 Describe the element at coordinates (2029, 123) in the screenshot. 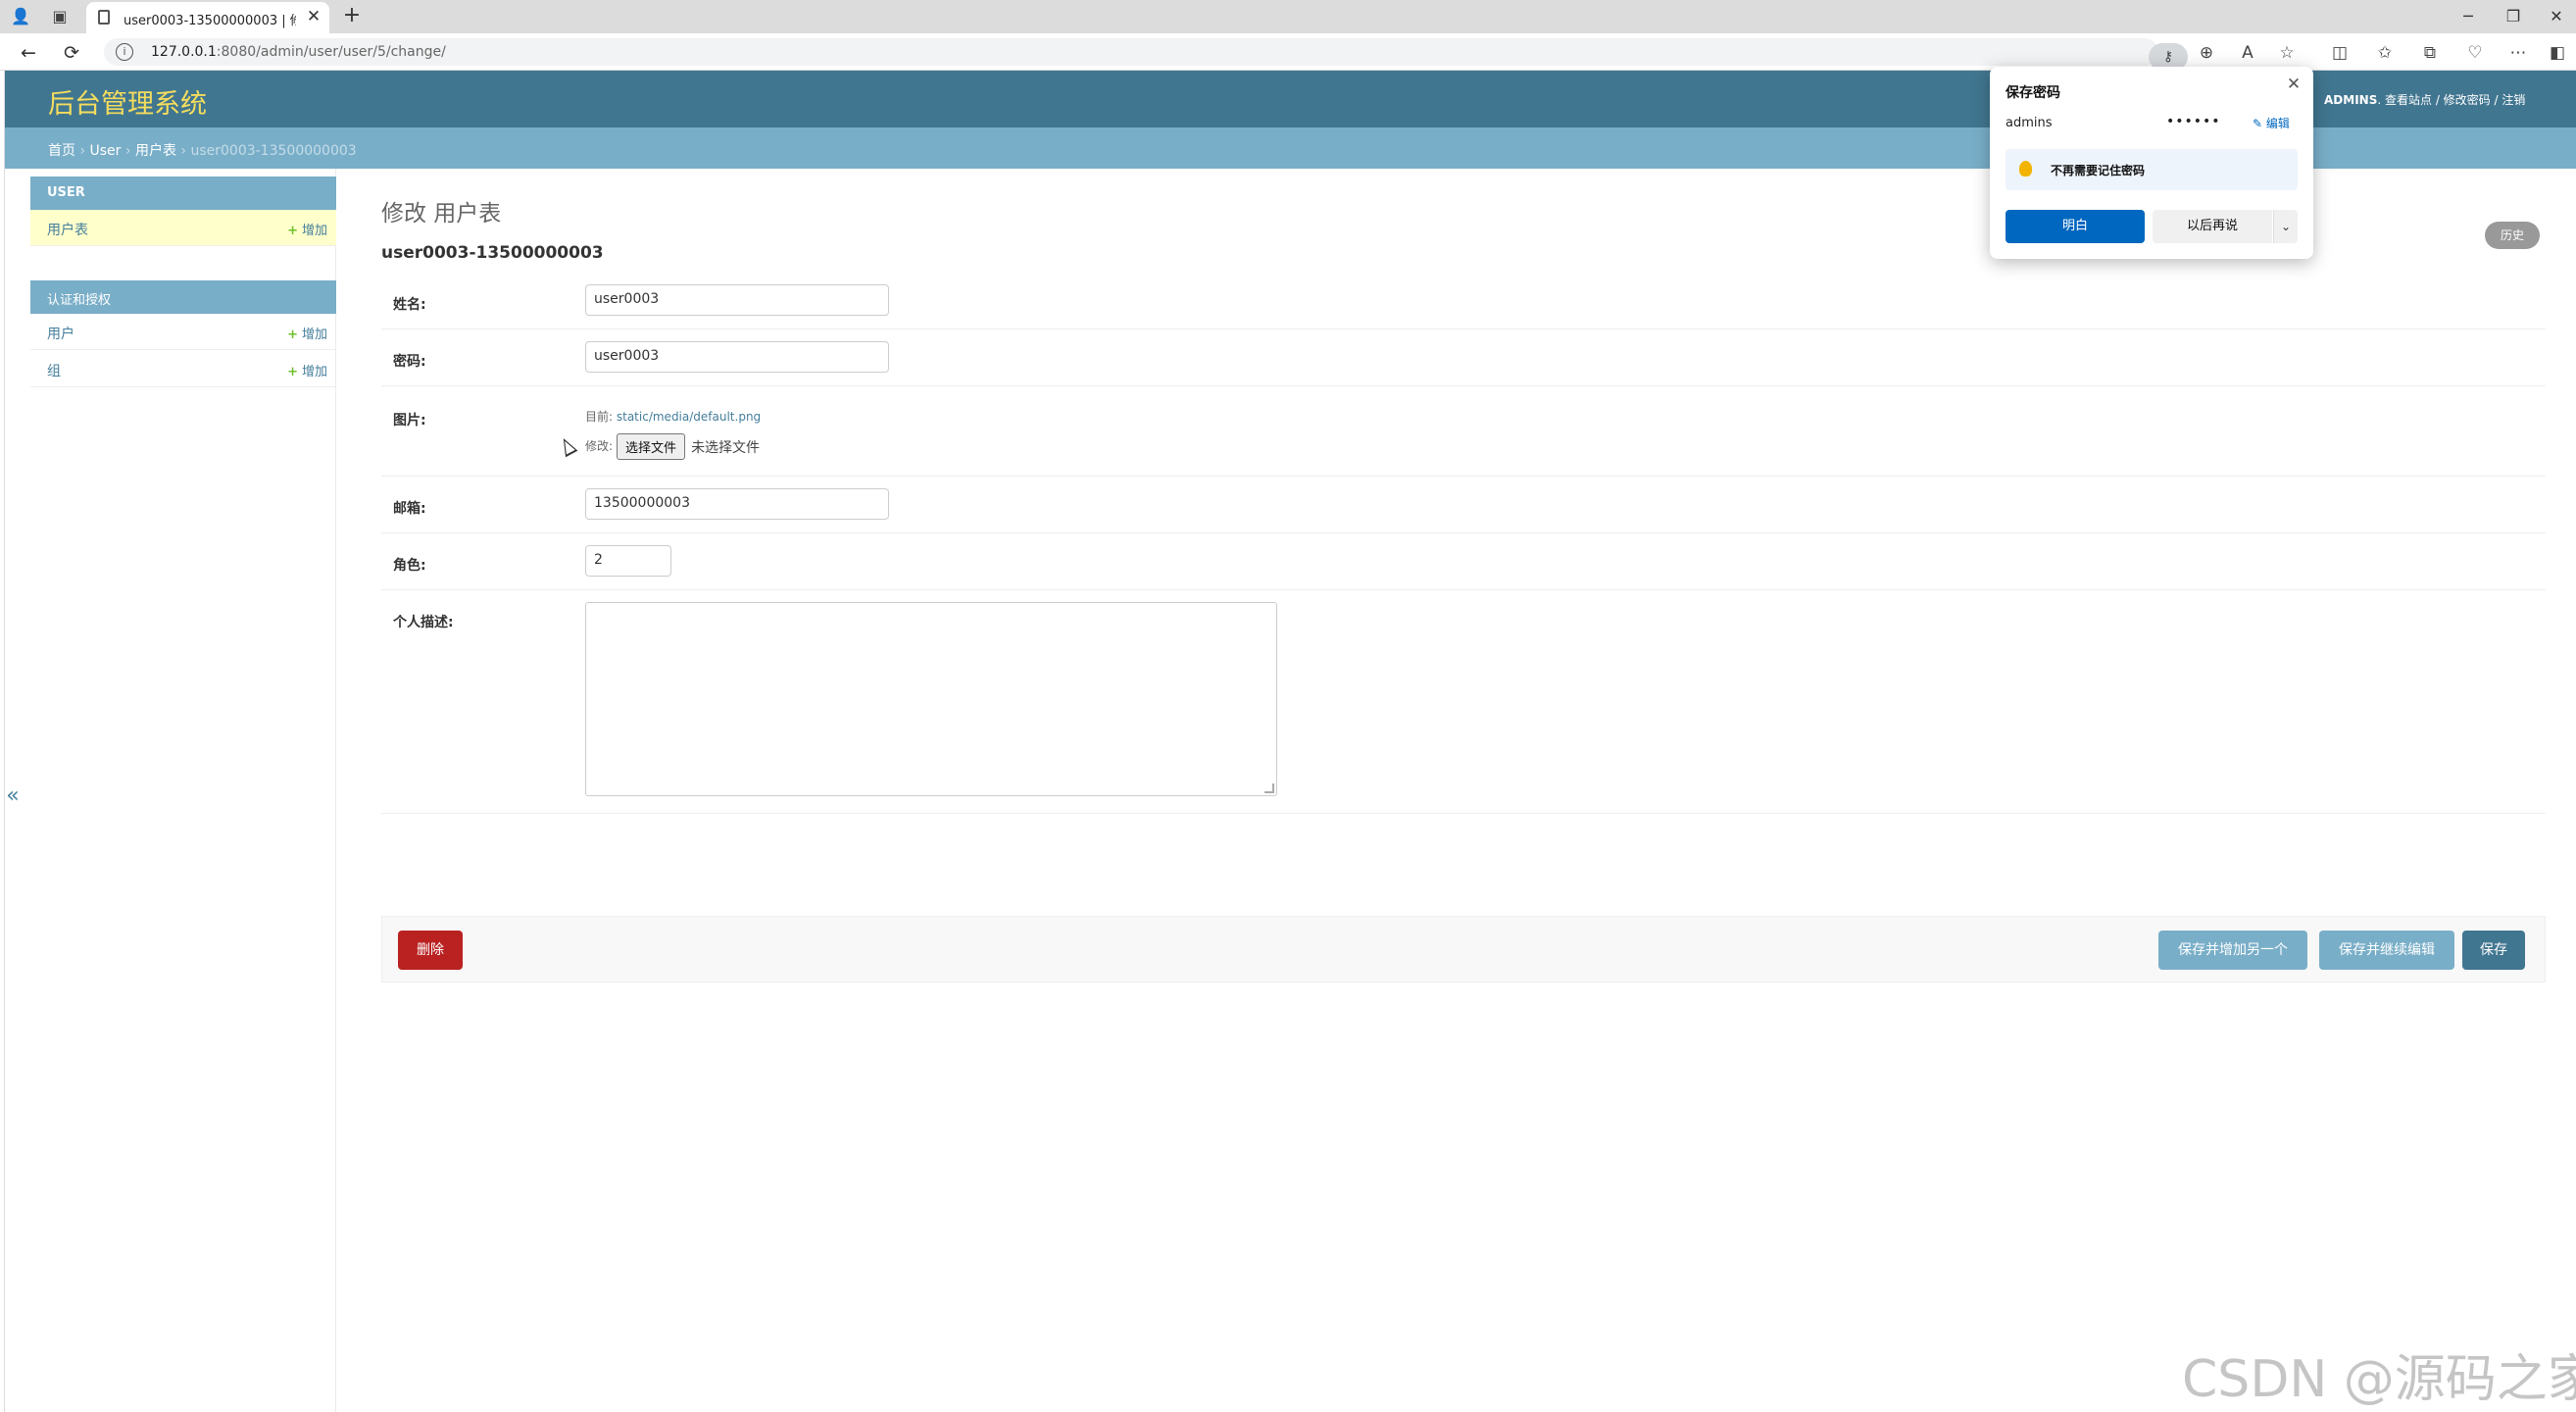

I see `saved-username: admins` at that location.